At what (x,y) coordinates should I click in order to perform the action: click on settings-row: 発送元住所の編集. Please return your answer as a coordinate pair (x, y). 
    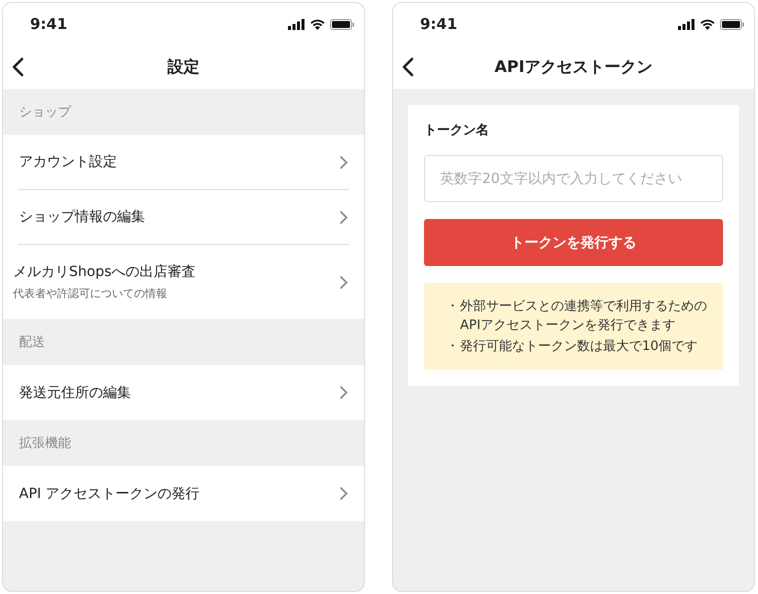
    Looking at the image, I should click on (183, 392).